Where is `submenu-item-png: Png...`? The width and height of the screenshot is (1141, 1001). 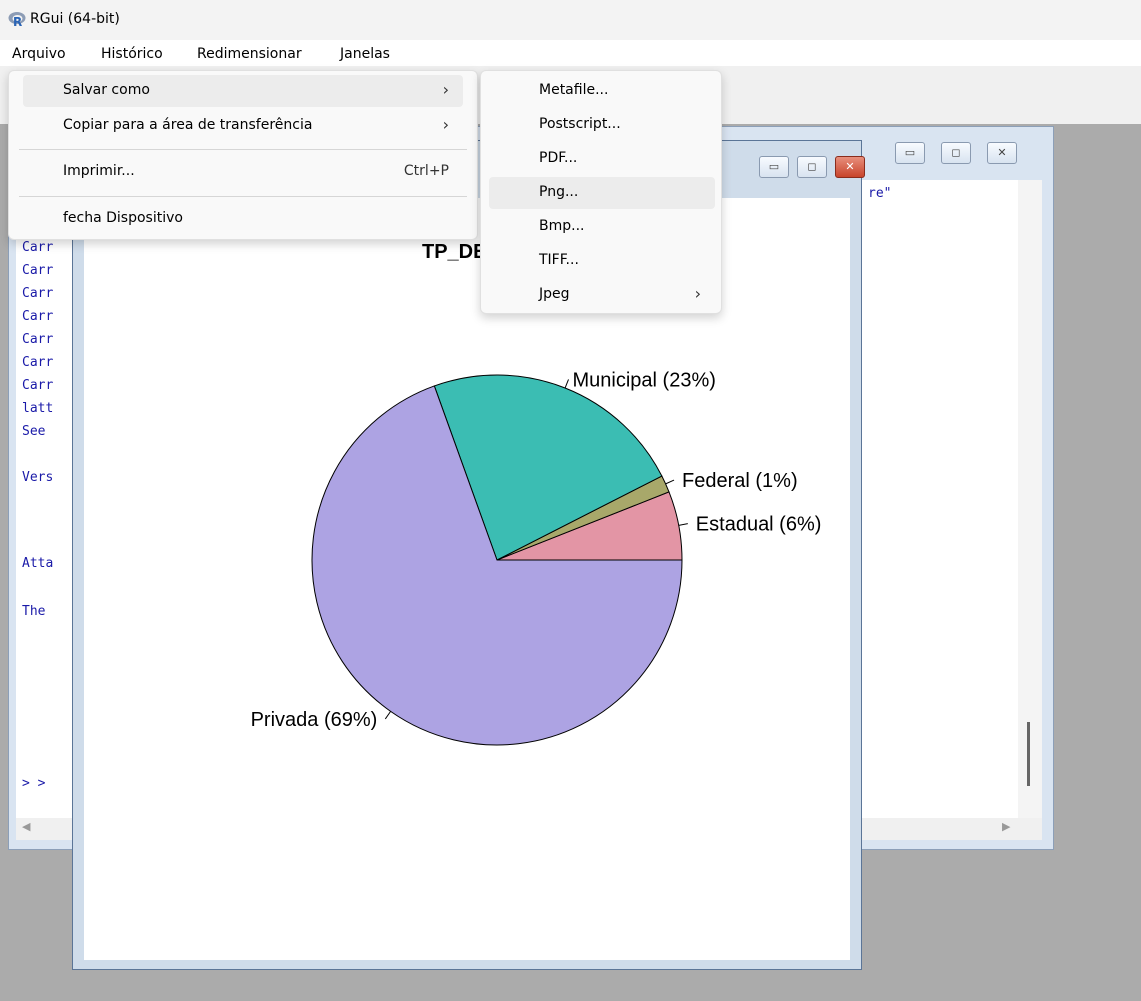 submenu-item-png: Png... is located at coordinates (602, 193).